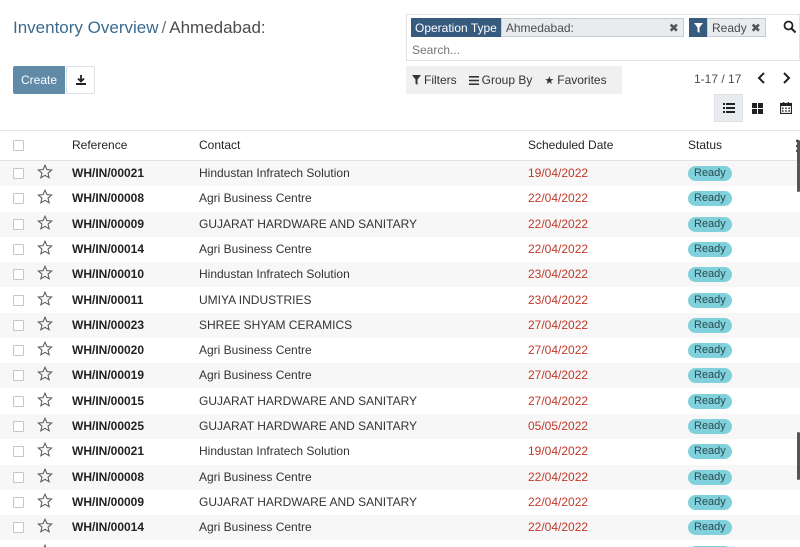 Image resolution: width=800 pixels, height=547 pixels. What do you see at coordinates (592, 50) in the screenshot?
I see `search-input` at bounding box center [592, 50].